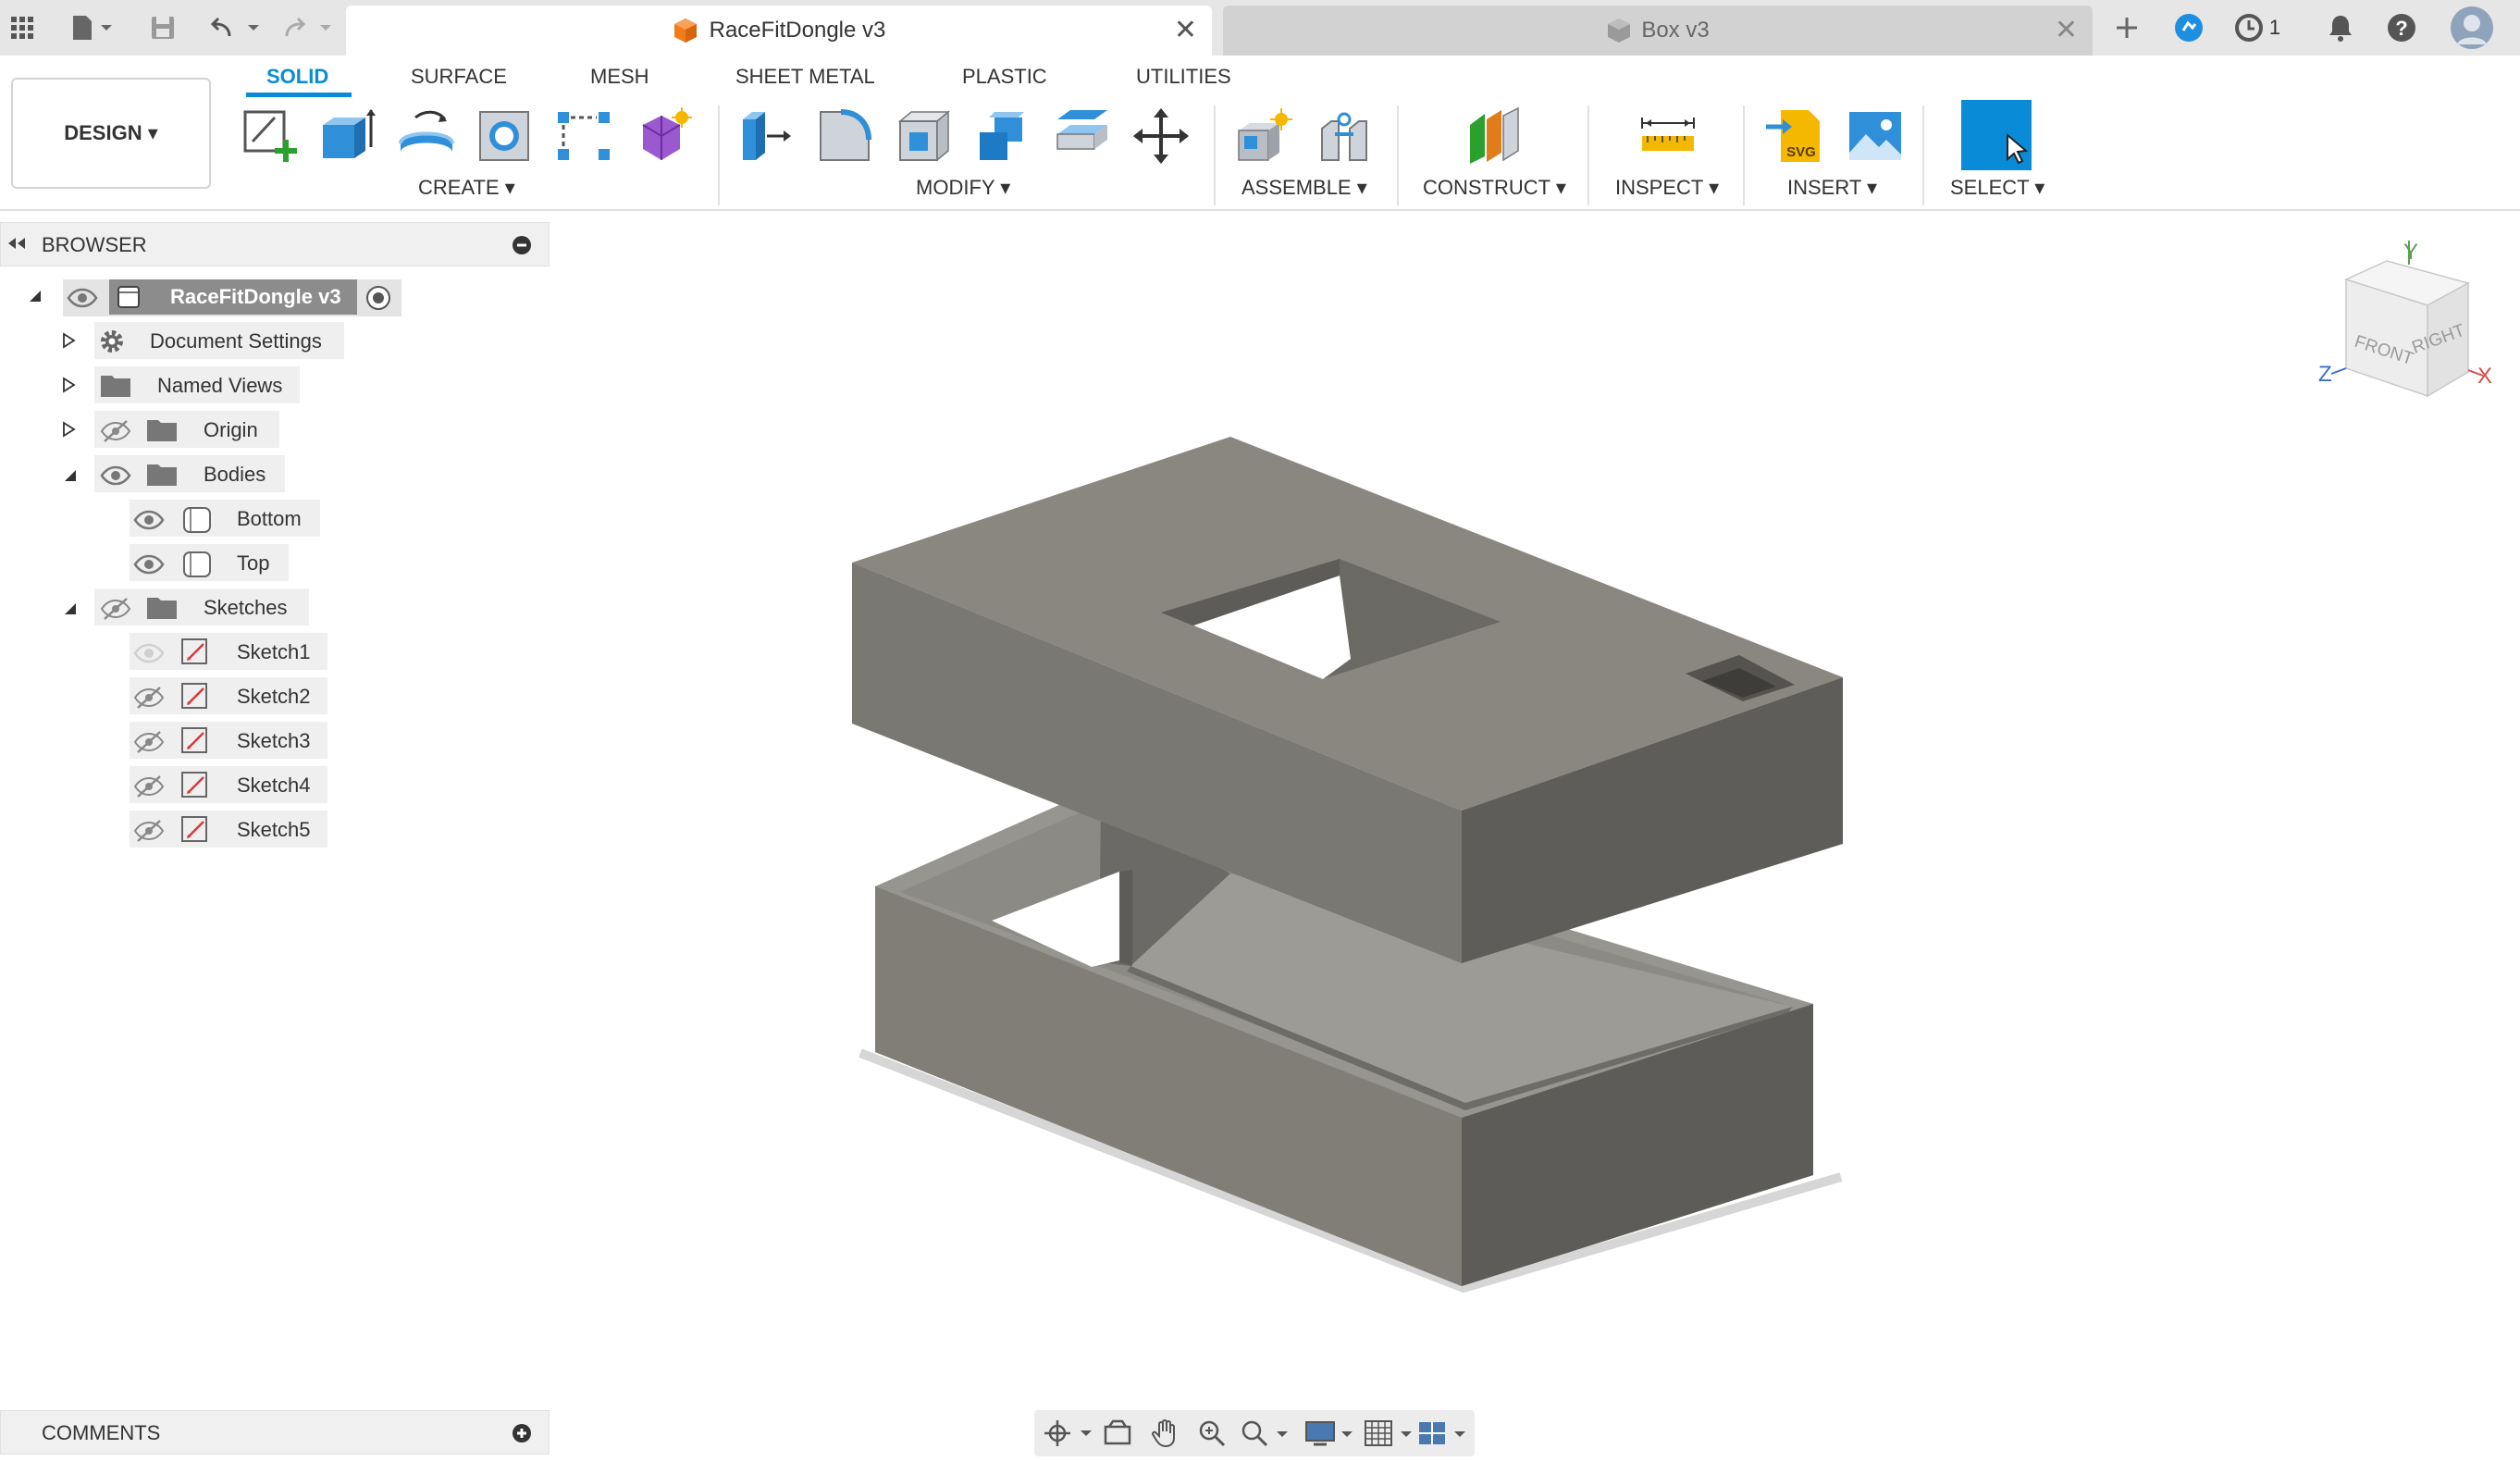 The image size is (2520, 1461). I want to click on select-menu: SELECT ▾, so click(1997, 188).